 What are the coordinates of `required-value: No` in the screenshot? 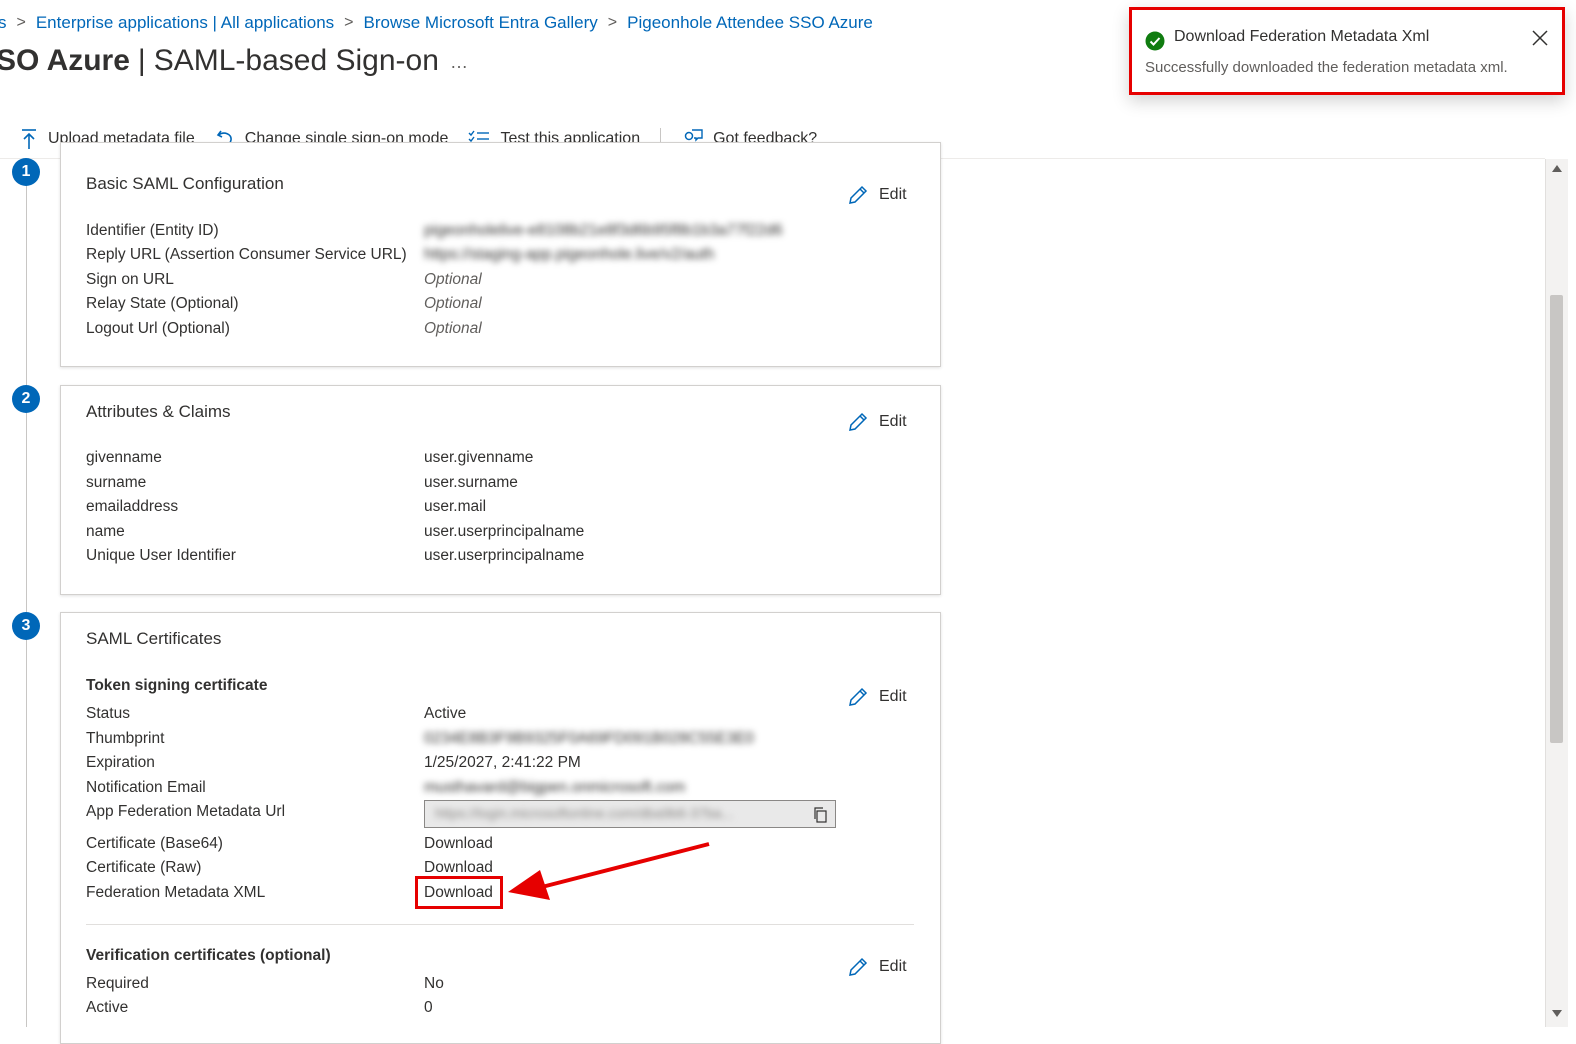 It's located at (434, 983).